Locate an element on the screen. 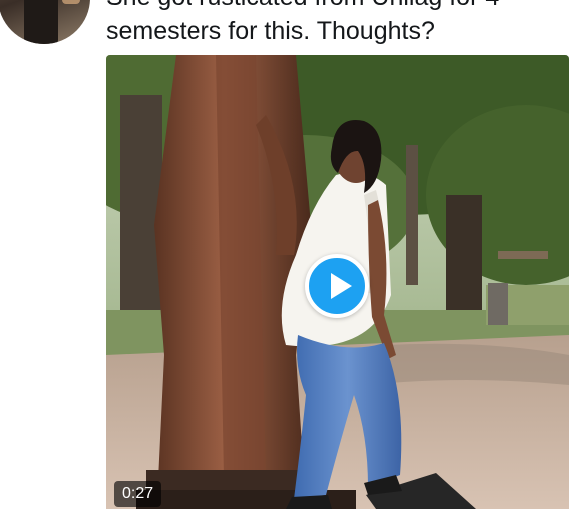 This screenshot has height=509, width=588. tweet-text-line-2: semesters for this. Thoughts? is located at coordinates (270, 31).